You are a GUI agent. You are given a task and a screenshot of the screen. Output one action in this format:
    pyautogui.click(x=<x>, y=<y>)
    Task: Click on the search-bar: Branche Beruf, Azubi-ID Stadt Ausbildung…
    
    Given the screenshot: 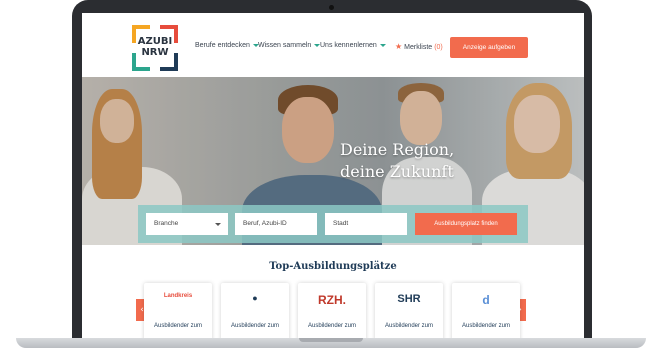 What is the action you would take?
    pyautogui.click(x=333, y=224)
    